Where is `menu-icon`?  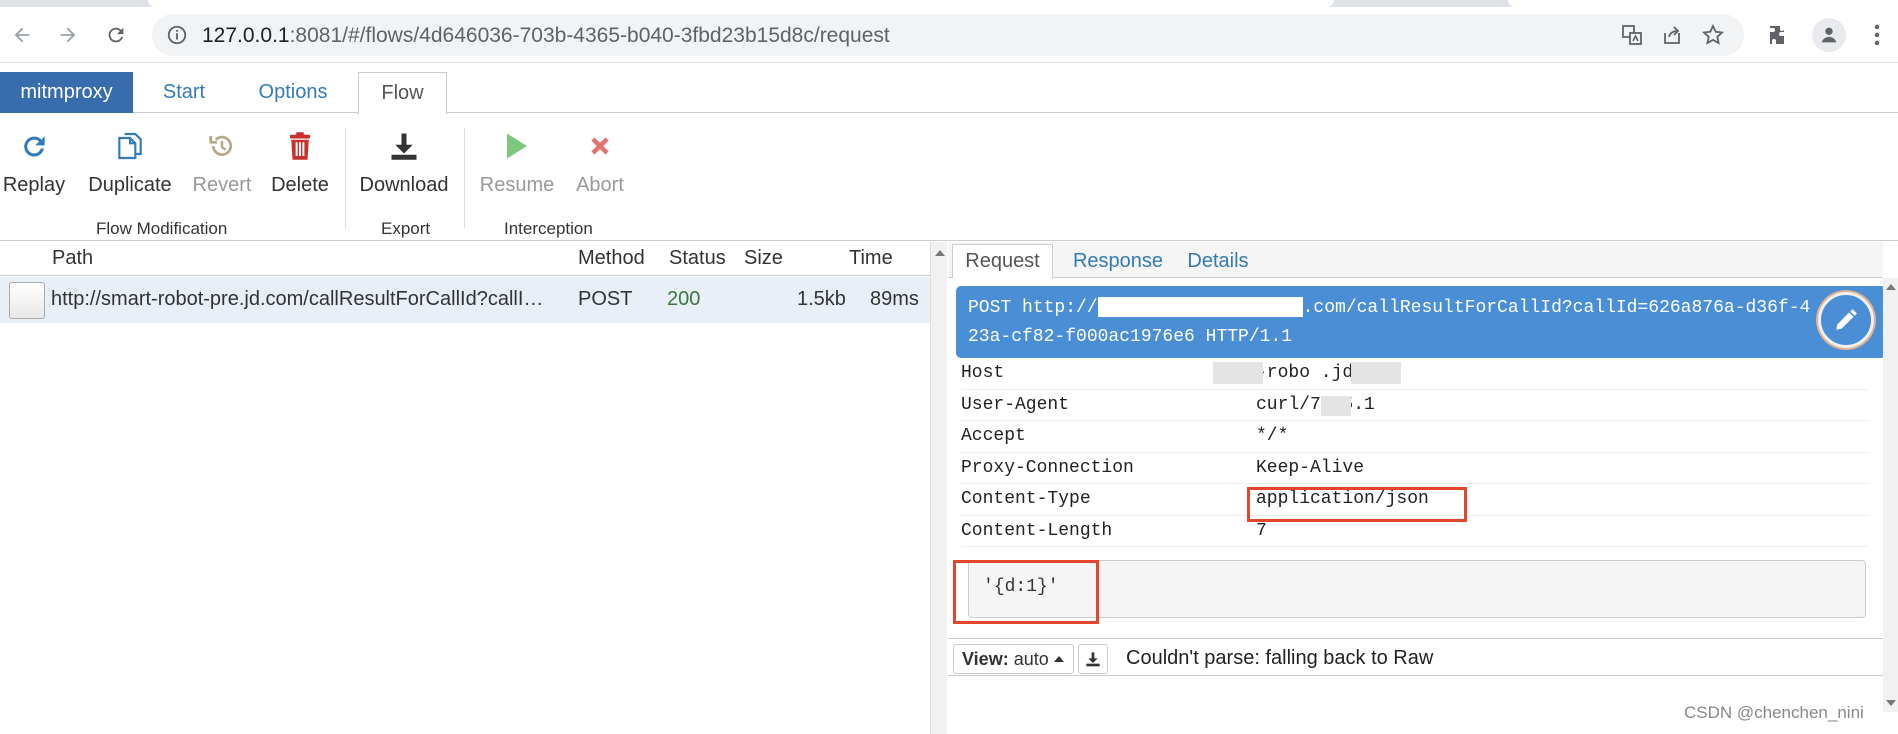
menu-icon is located at coordinates (1877, 35).